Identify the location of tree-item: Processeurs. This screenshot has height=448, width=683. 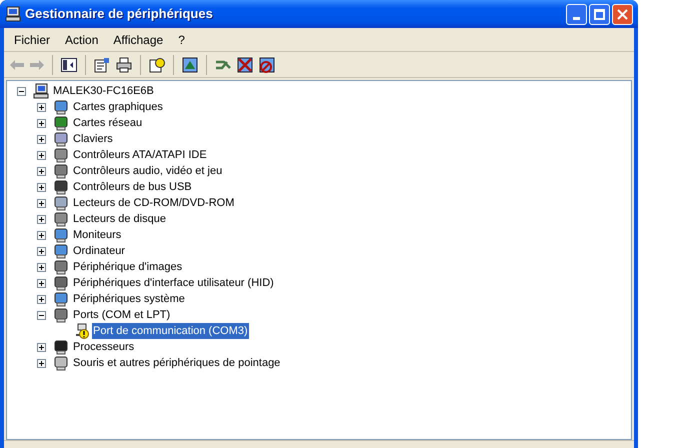
(104, 347).